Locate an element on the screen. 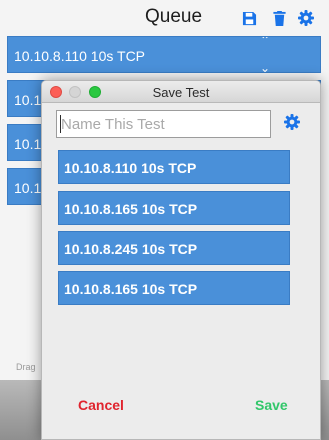 The width and height of the screenshot is (329, 440). test-list-item: 10.10.8.110 10s TCP is located at coordinates (174, 167).